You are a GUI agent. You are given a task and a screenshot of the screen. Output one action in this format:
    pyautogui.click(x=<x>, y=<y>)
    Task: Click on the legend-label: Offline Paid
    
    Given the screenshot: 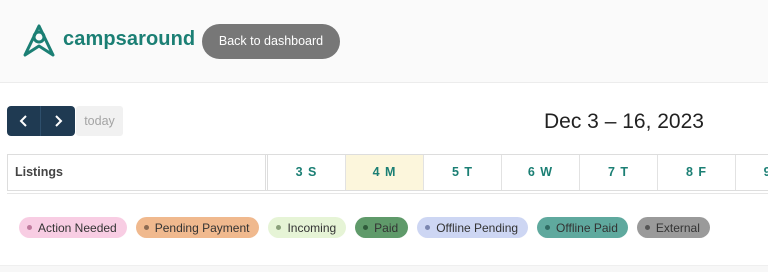 What is the action you would take?
    pyautogui.click(x=587, y=227)
    